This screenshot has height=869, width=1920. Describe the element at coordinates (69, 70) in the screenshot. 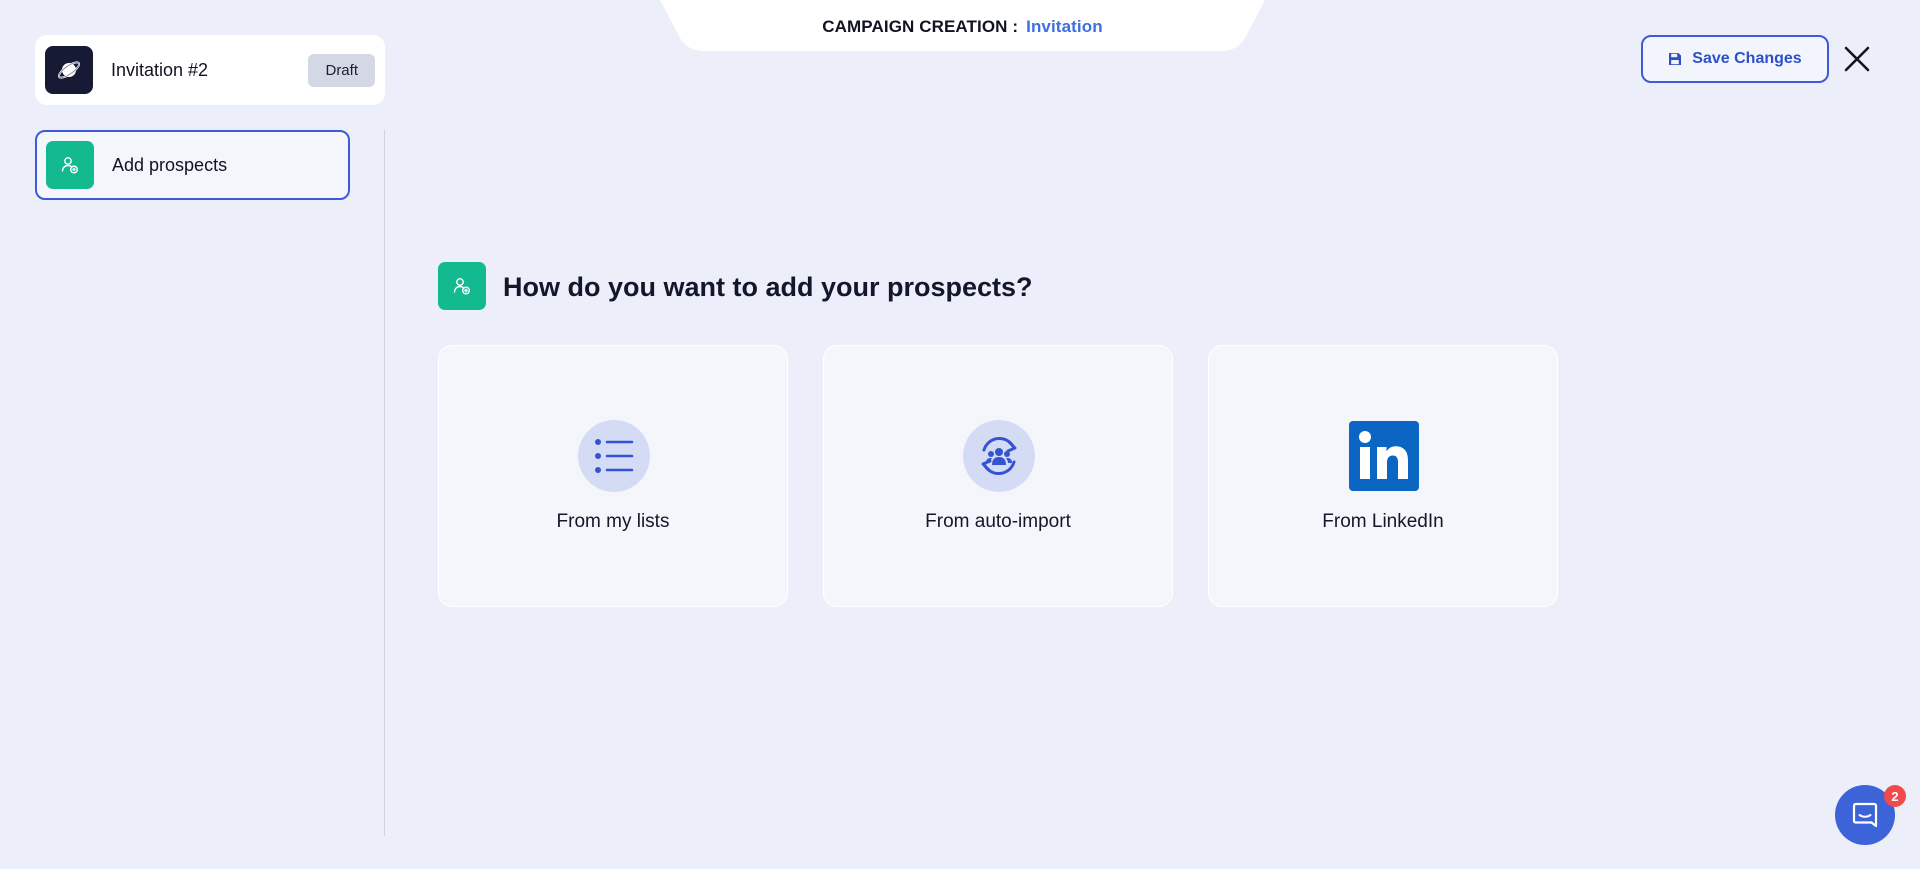

I see `planet-icon` at that location.